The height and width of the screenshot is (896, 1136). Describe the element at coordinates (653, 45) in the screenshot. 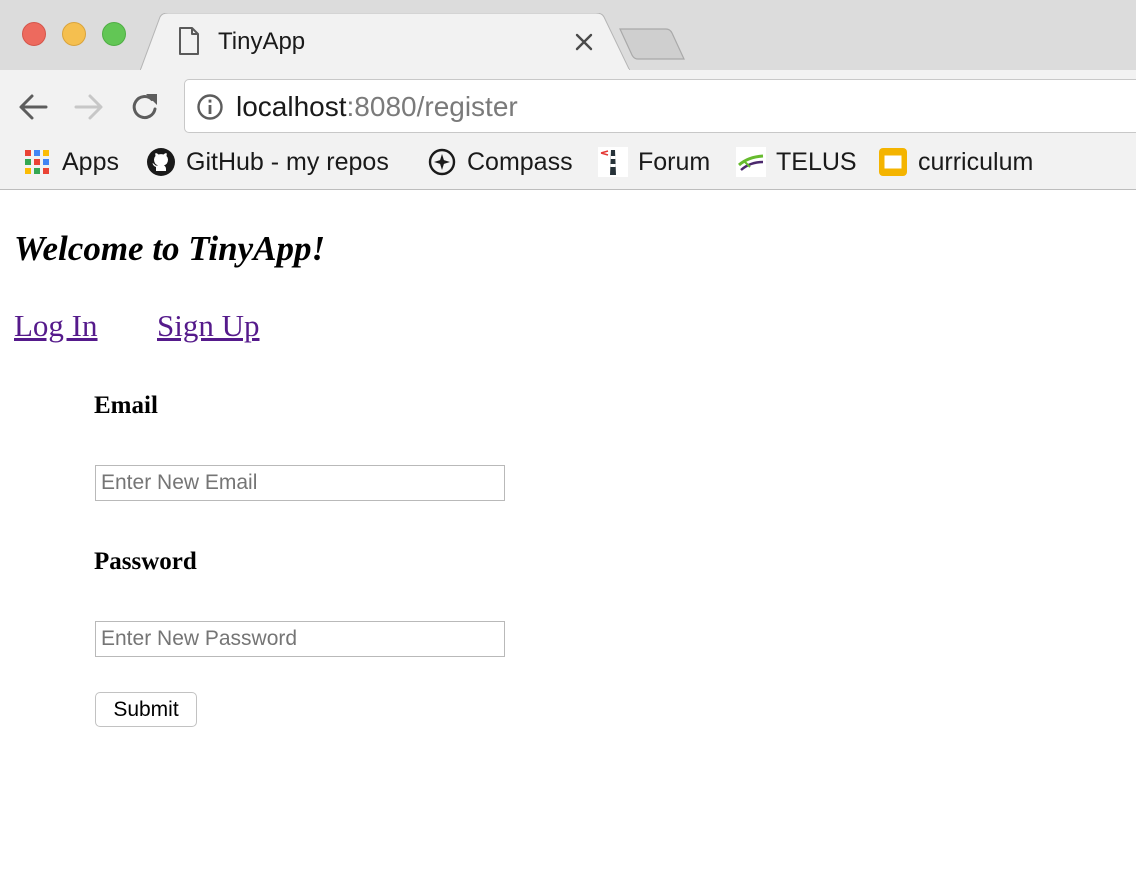

I see `new-tab-button` at that location.